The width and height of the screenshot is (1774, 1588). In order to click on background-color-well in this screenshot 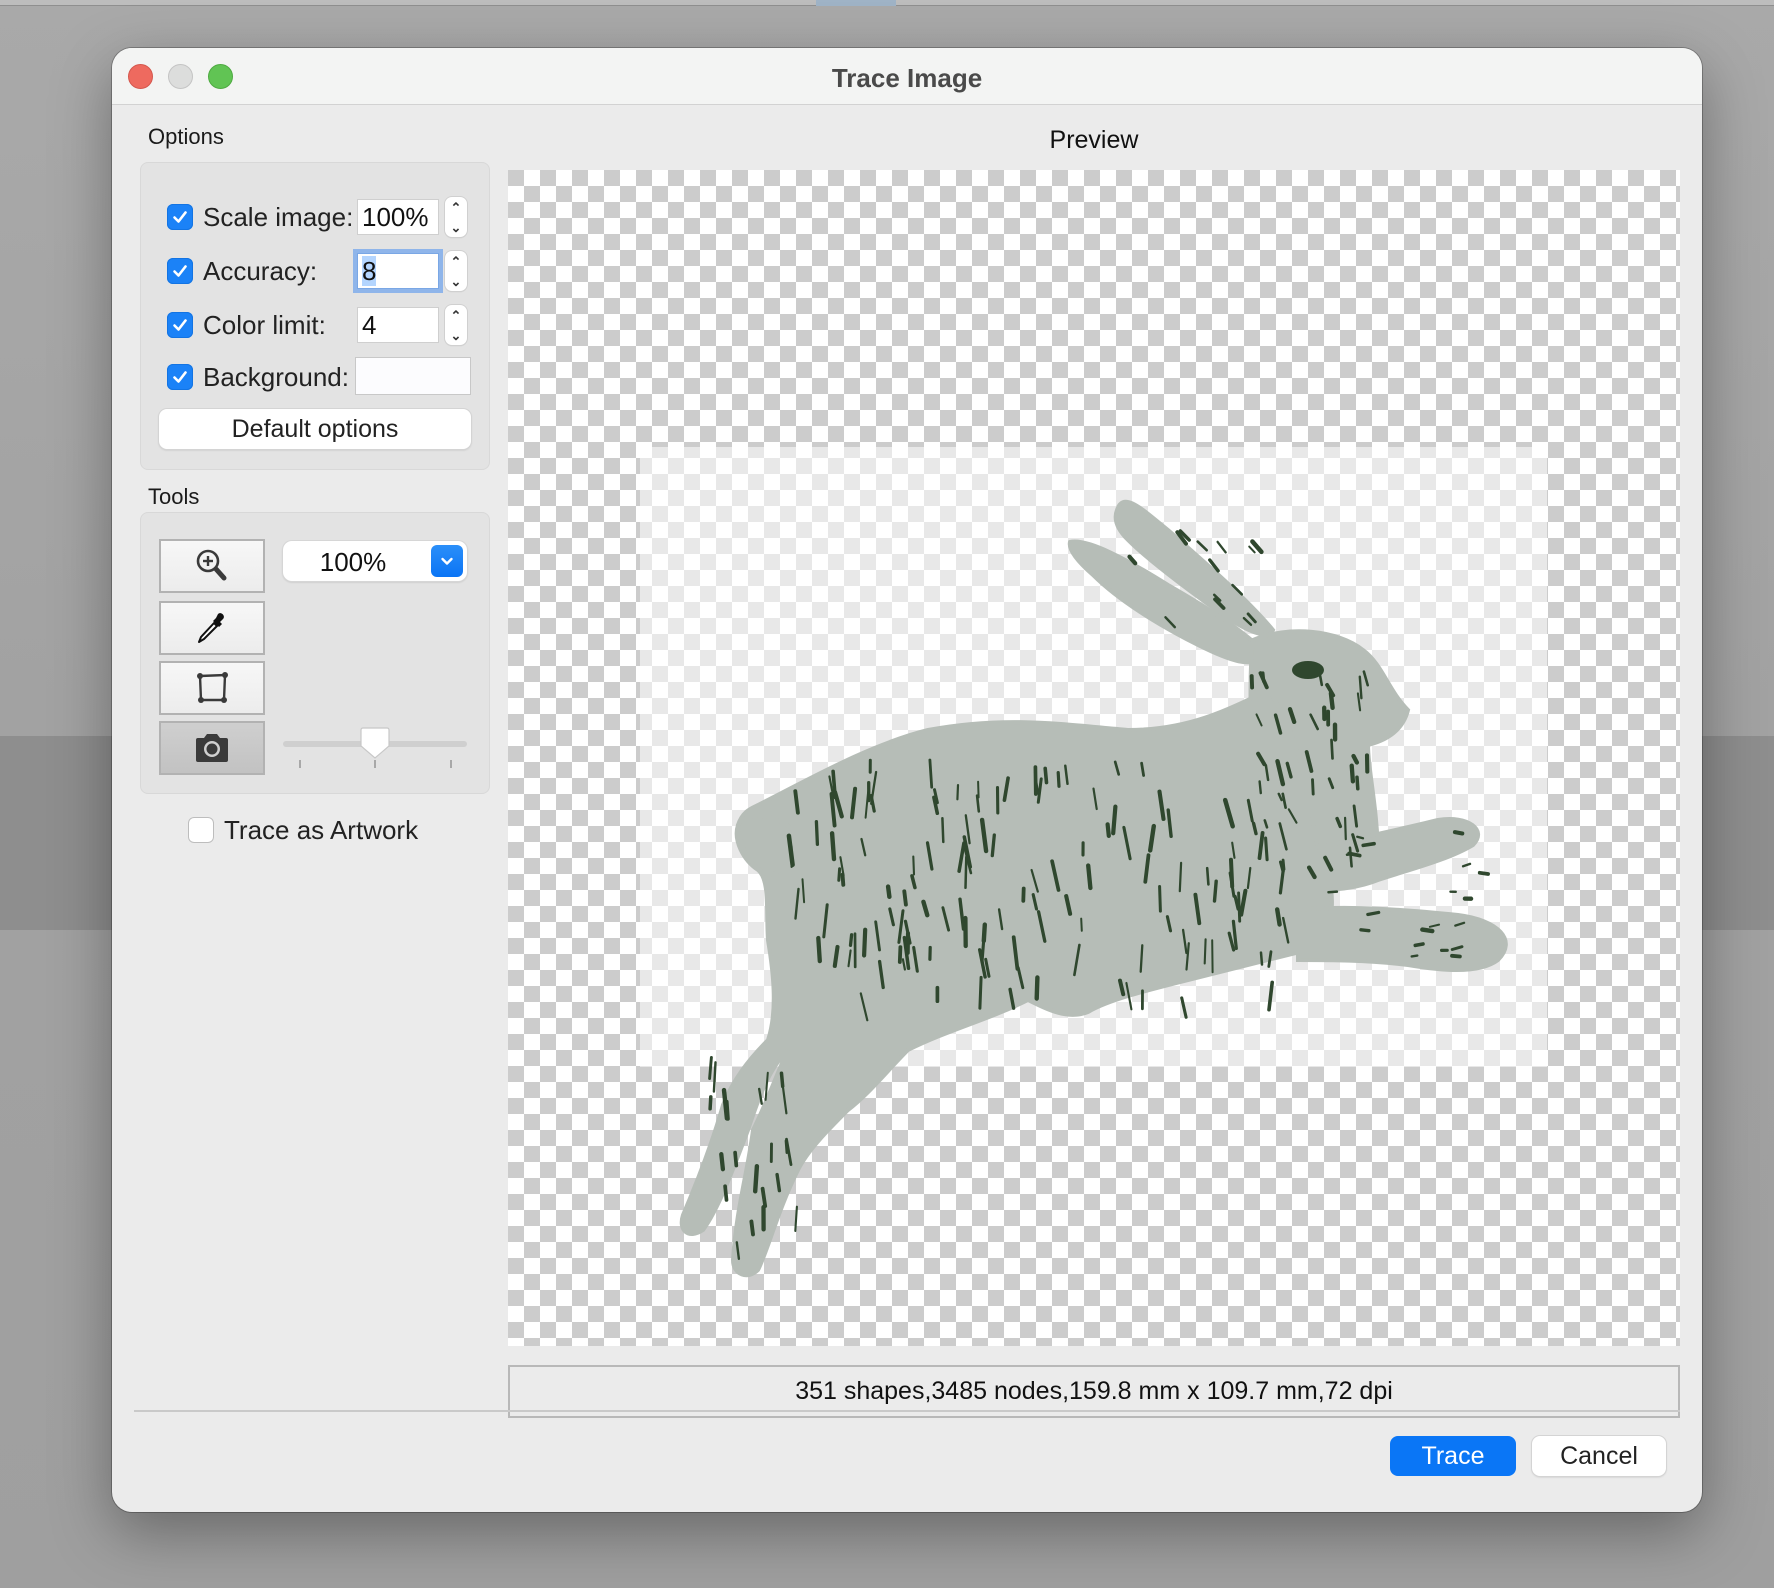, I will do `click(413, 376)`.